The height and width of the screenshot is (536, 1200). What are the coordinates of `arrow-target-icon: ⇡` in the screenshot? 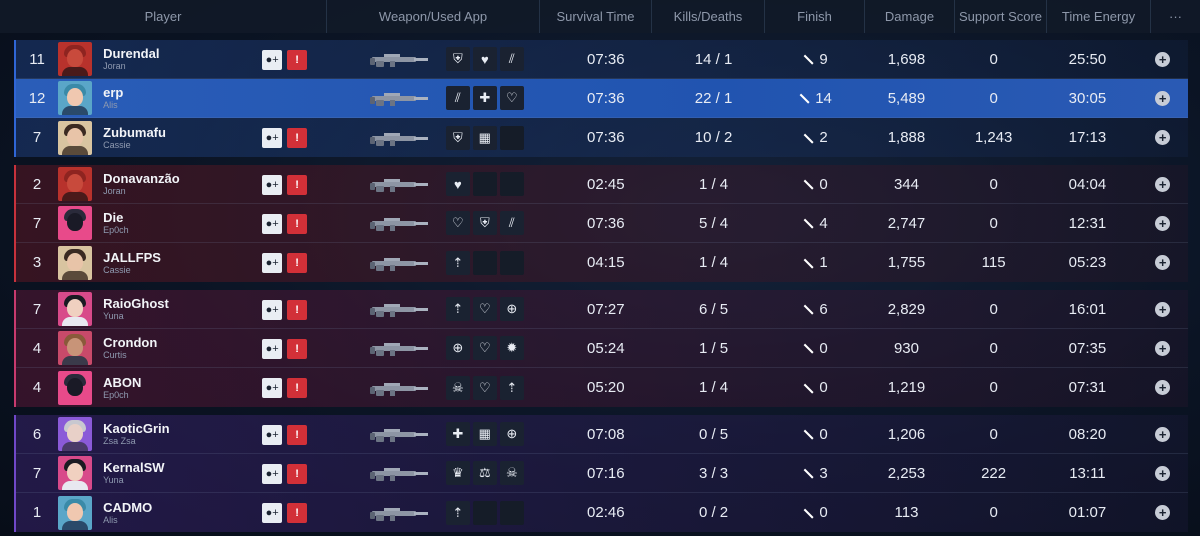 It's located at (457, 512).